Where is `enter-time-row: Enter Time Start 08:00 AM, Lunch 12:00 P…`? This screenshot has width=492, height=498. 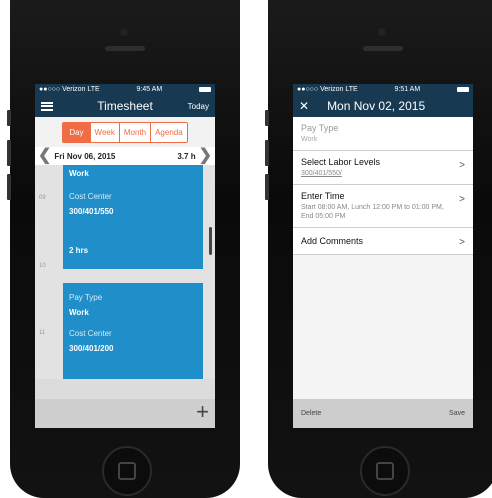 enter-time-row: Enter Time Start 08:00 AM, Lunch 12:00 P… is located at coordinates (383, 206).